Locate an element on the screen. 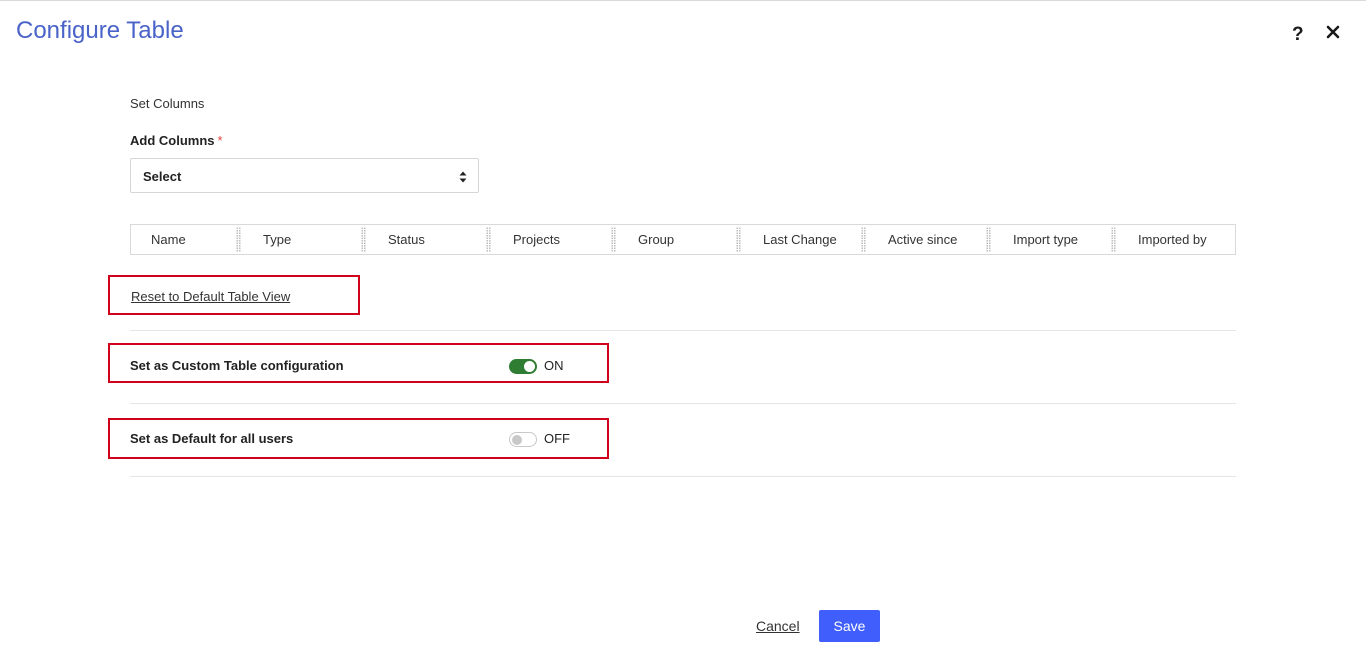 This screenshot has height=657, width=1366. column-chip-status: Status is located at coordinates (428, 239).